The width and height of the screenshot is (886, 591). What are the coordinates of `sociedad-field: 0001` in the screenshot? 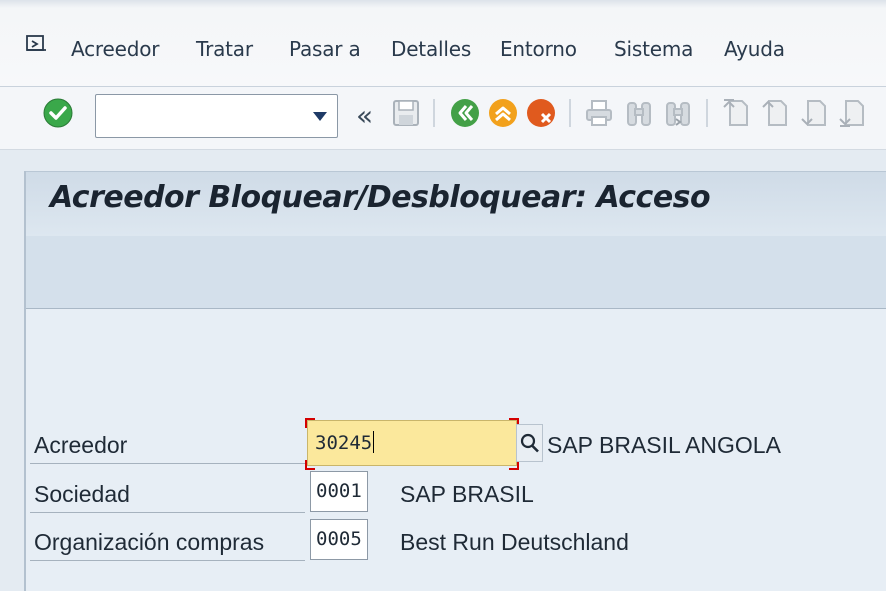 It's located at (339, 491).